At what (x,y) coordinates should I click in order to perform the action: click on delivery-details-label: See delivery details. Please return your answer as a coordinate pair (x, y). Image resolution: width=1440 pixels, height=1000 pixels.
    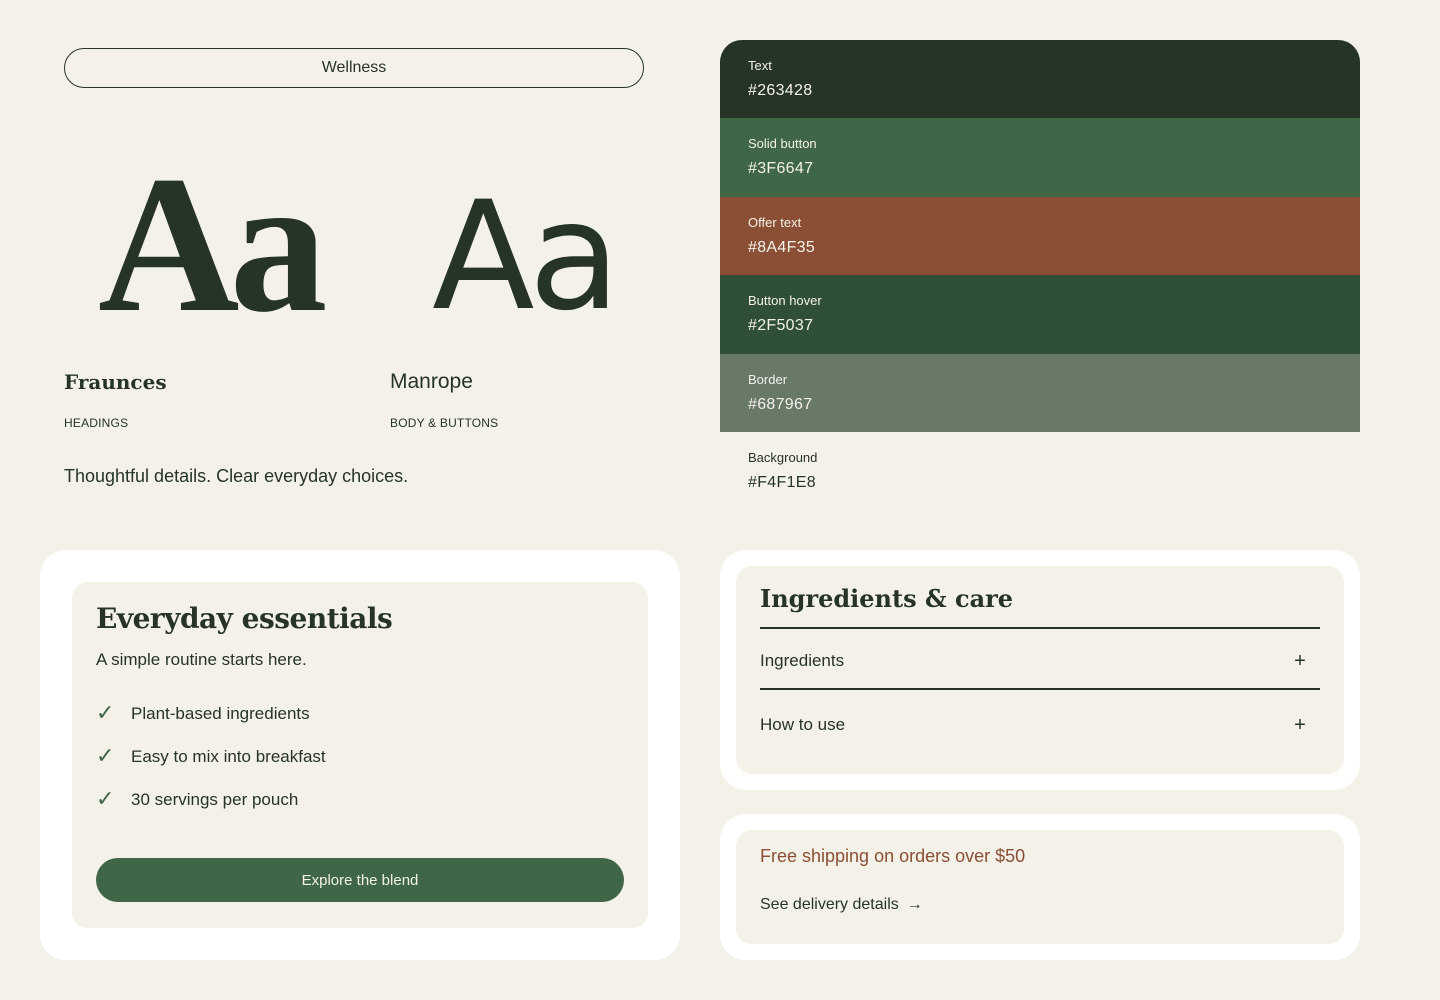
    Looking at the image, I should click on (829, 904).